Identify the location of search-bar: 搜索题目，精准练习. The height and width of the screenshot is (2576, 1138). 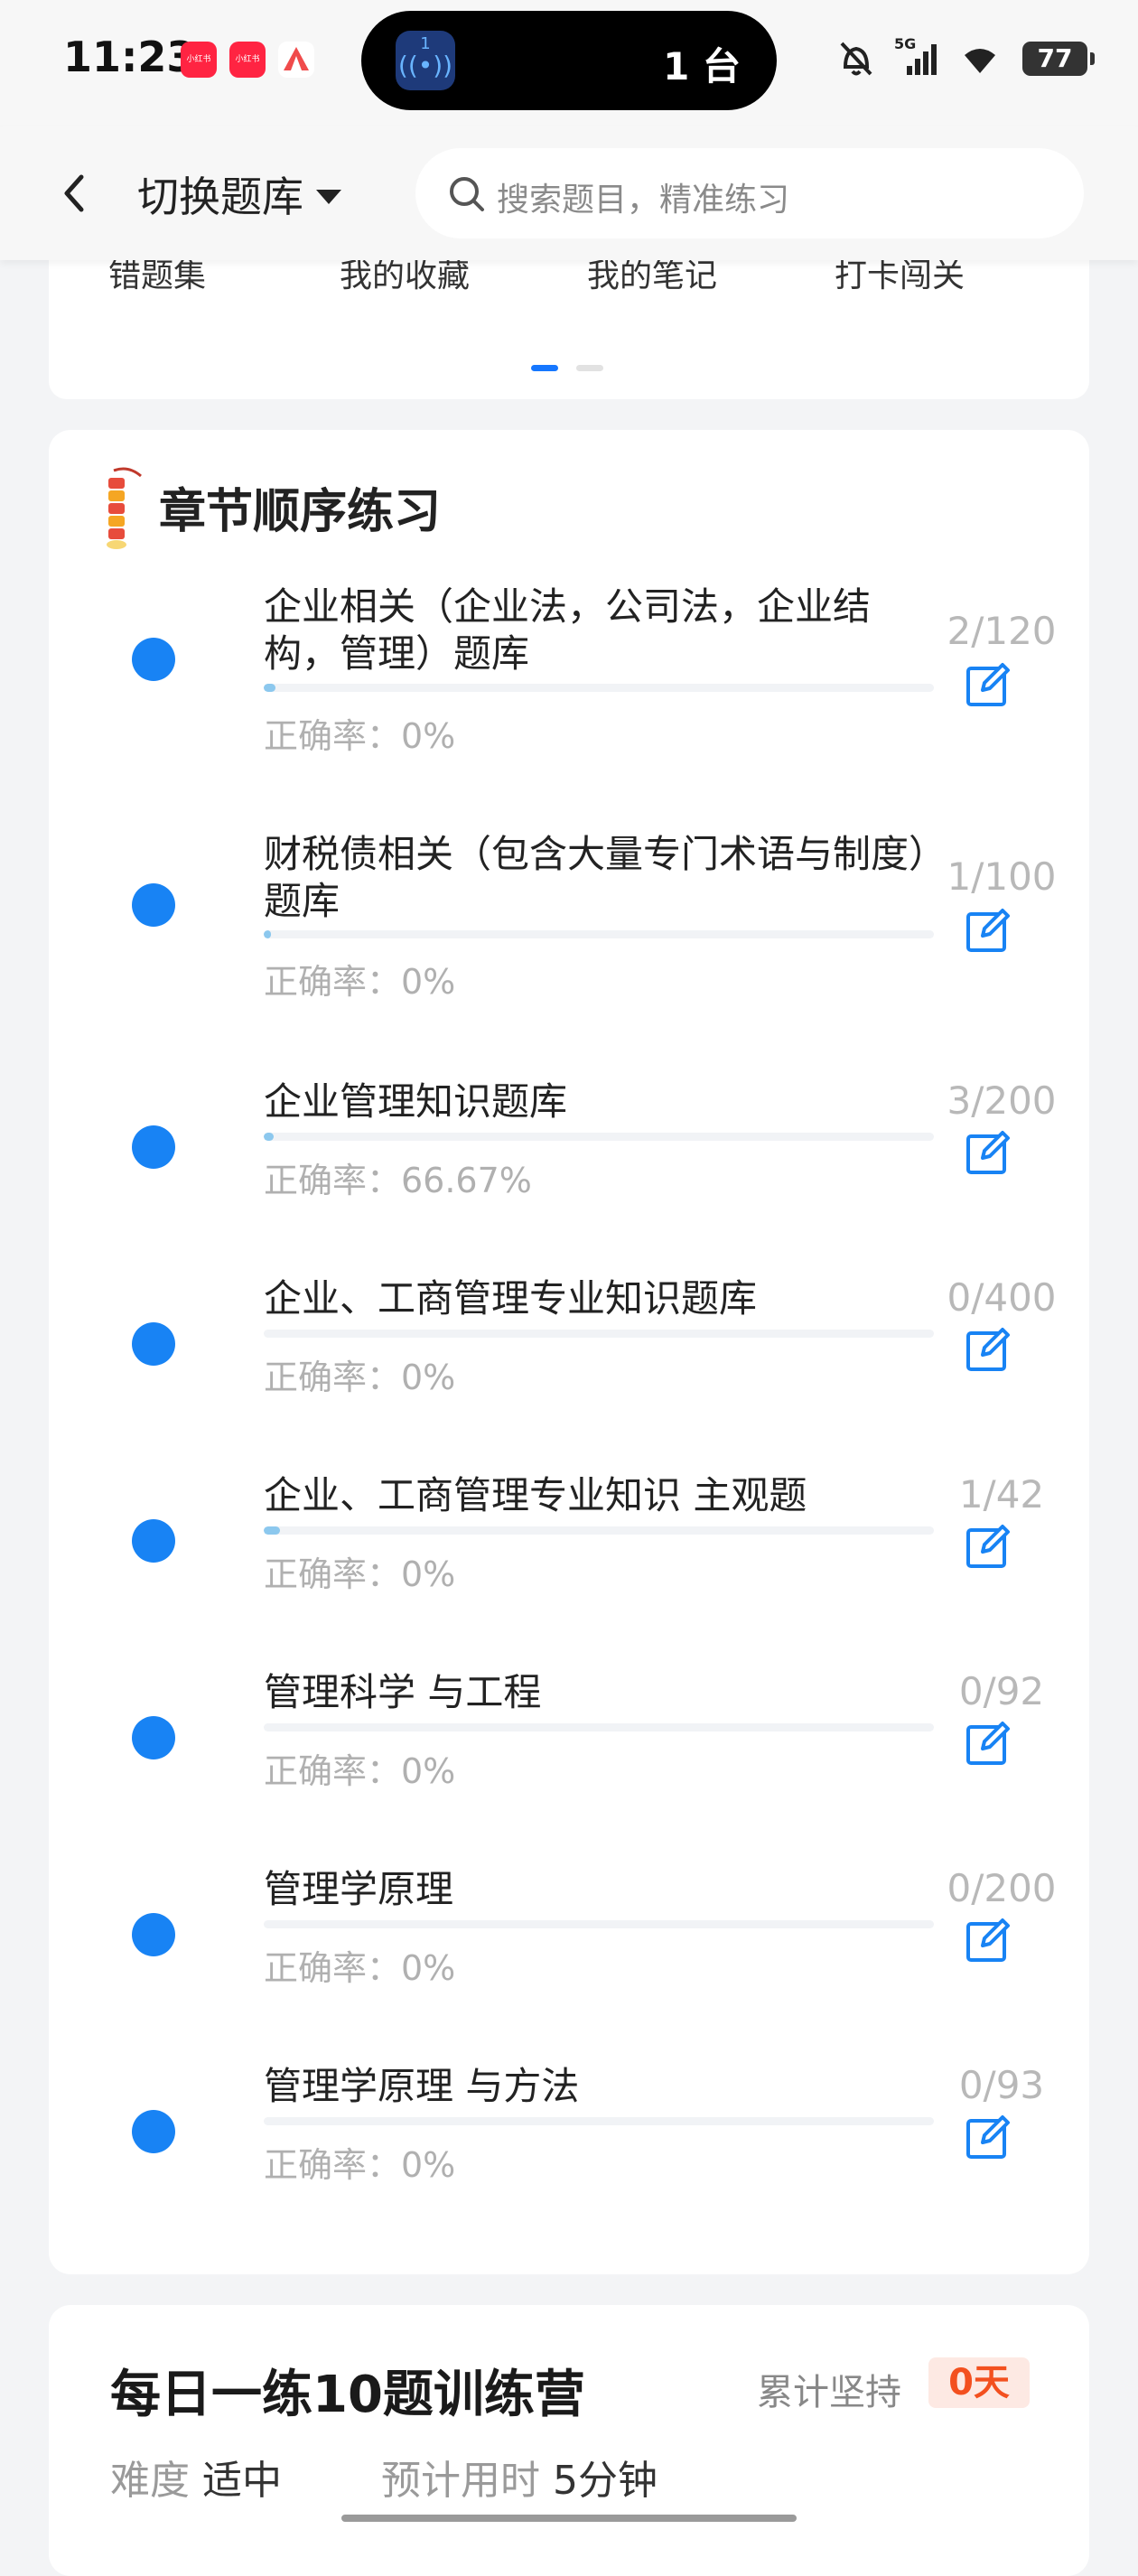
(749, 193).